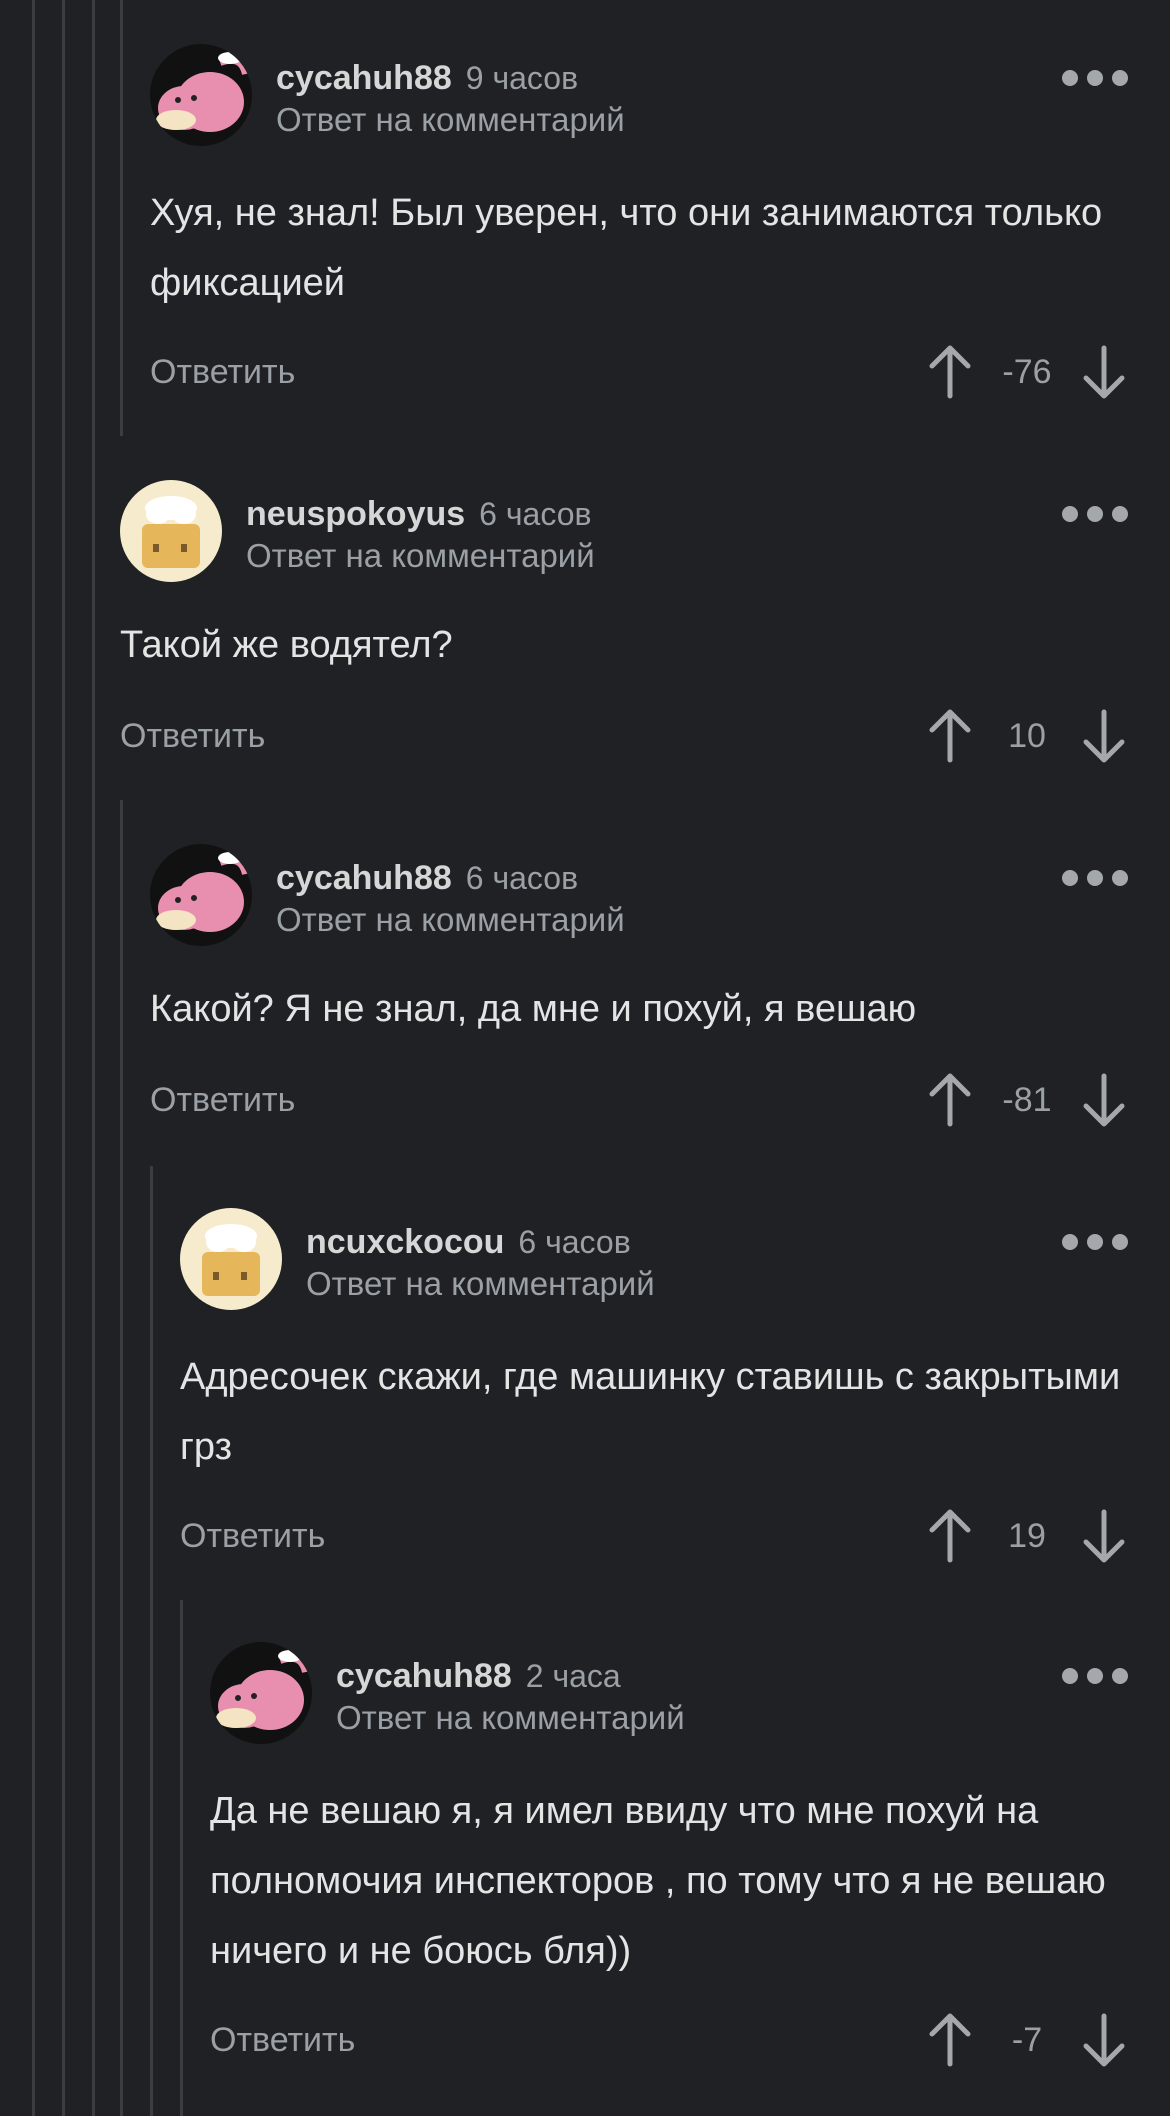 Image resolution: width=1170 pixels, height=2116 pixels. Describe the element at coordinates (639, 372) in the screenshot. I see `comment-footer: Ответить -76` at that location.